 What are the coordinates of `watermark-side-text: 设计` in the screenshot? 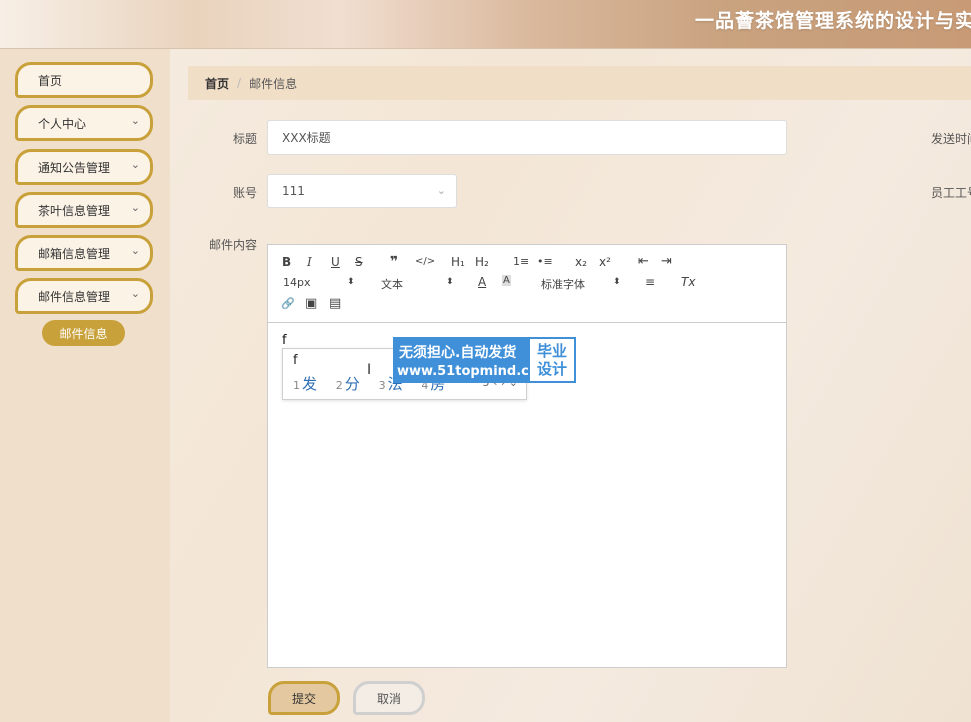 It's located at (551, 369).